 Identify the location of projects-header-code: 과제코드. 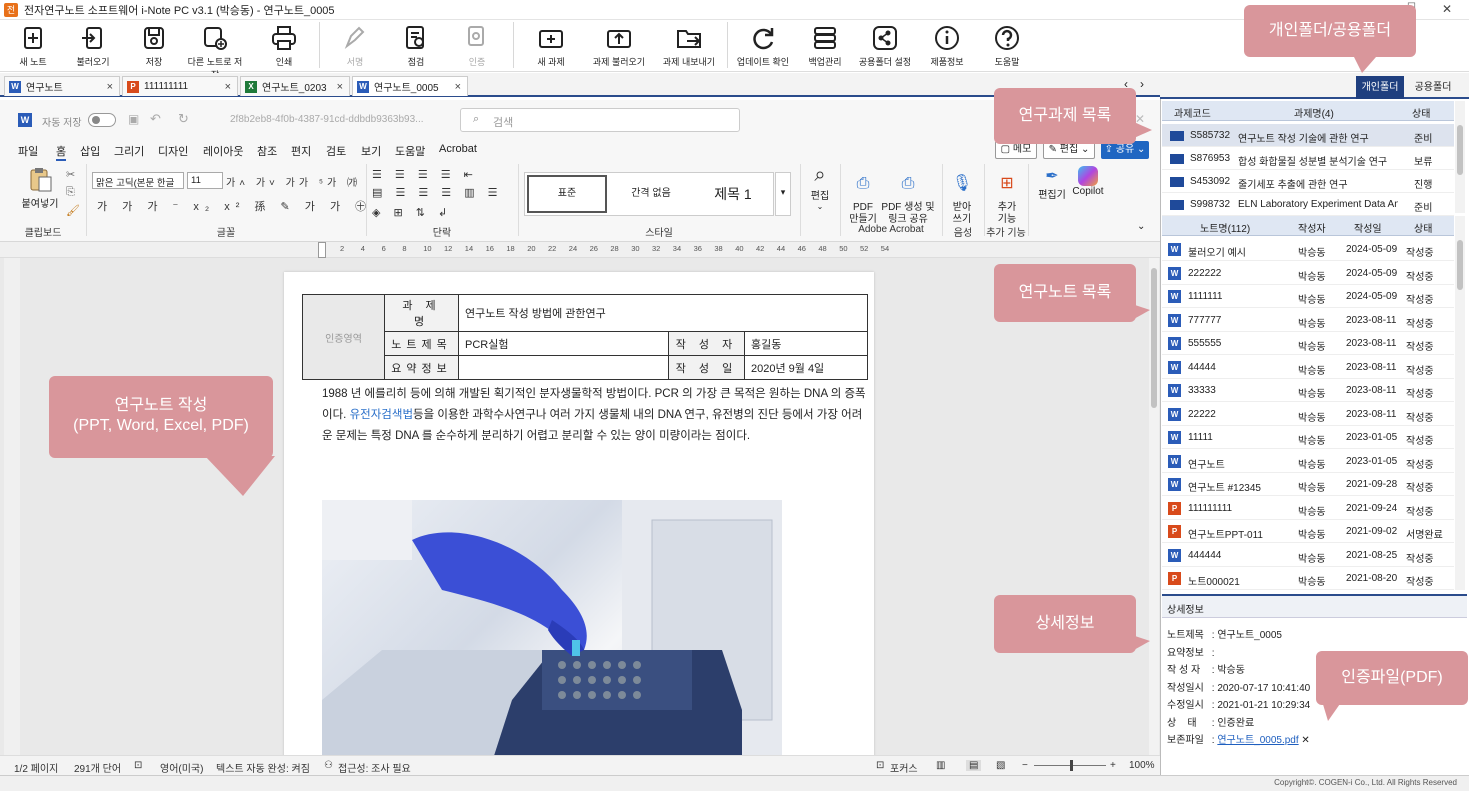
(1192, 112).